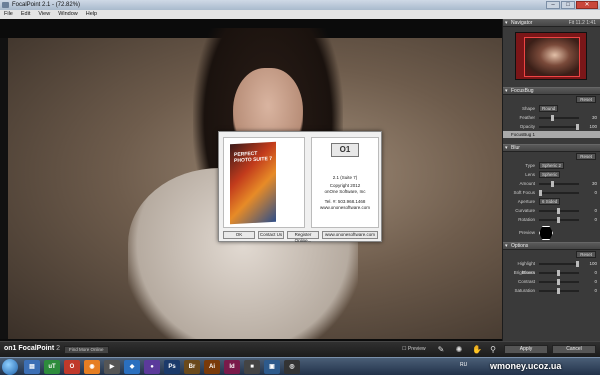  I want to click on menu-bar: File Edit View Window Help, so click(300, 14).